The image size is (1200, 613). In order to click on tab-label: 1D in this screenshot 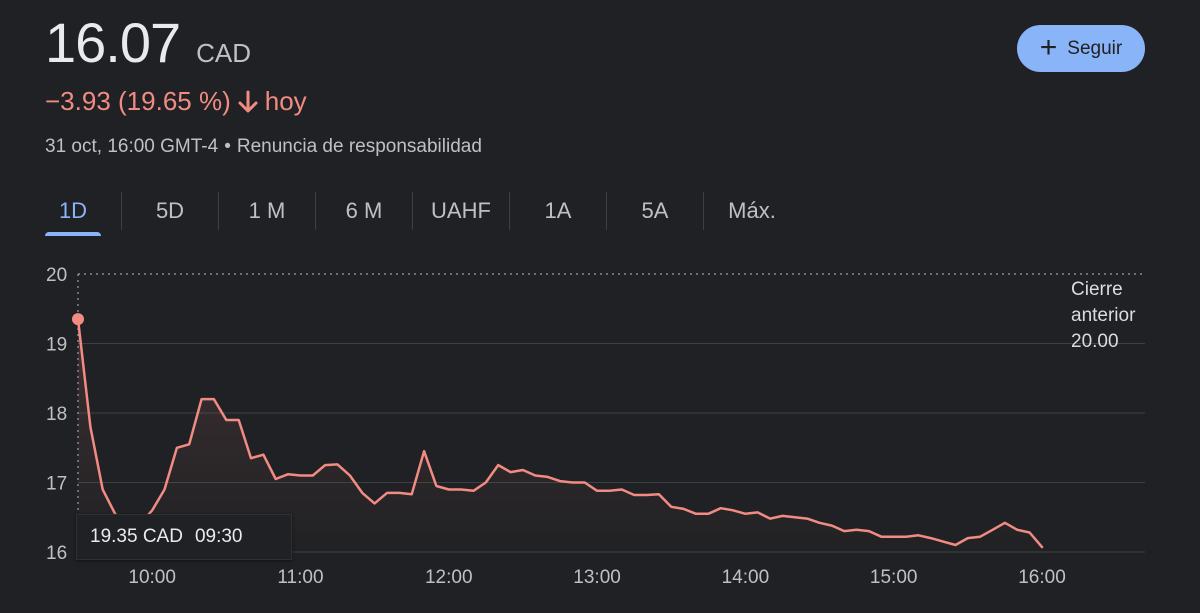, I will do `click(73, 210)`.